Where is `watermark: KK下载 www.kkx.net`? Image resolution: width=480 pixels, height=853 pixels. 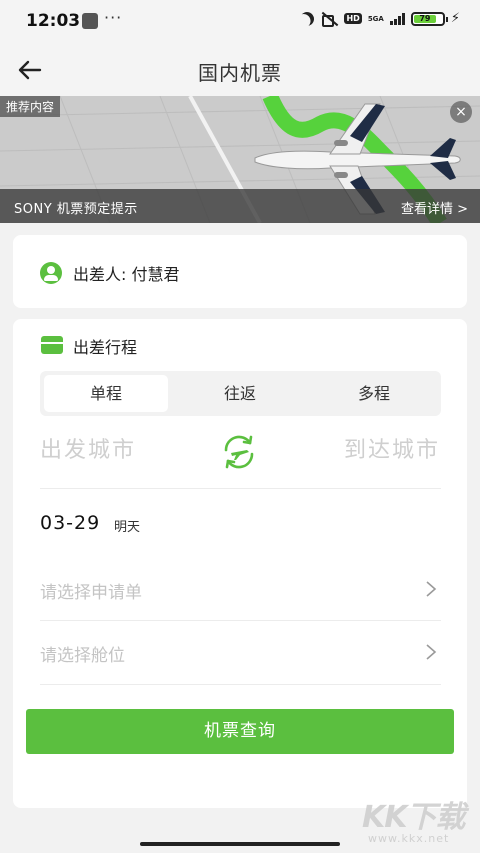 watermark: KK下载 www.kkx.net is located at coordinates (418, 821).